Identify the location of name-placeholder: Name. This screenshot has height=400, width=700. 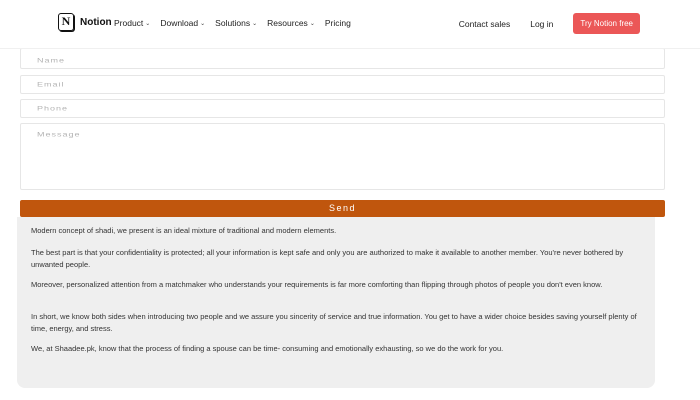
(51, 60).